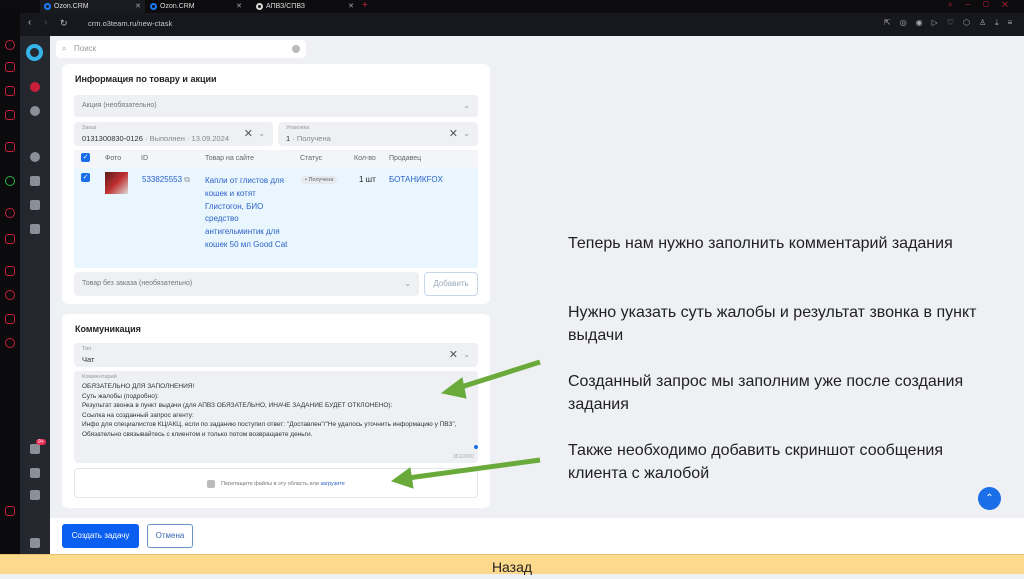  What do you see at coordinates (499, 375) in the screenshot?
I see `arrow-to-comment` at bounding box center [499, 375].